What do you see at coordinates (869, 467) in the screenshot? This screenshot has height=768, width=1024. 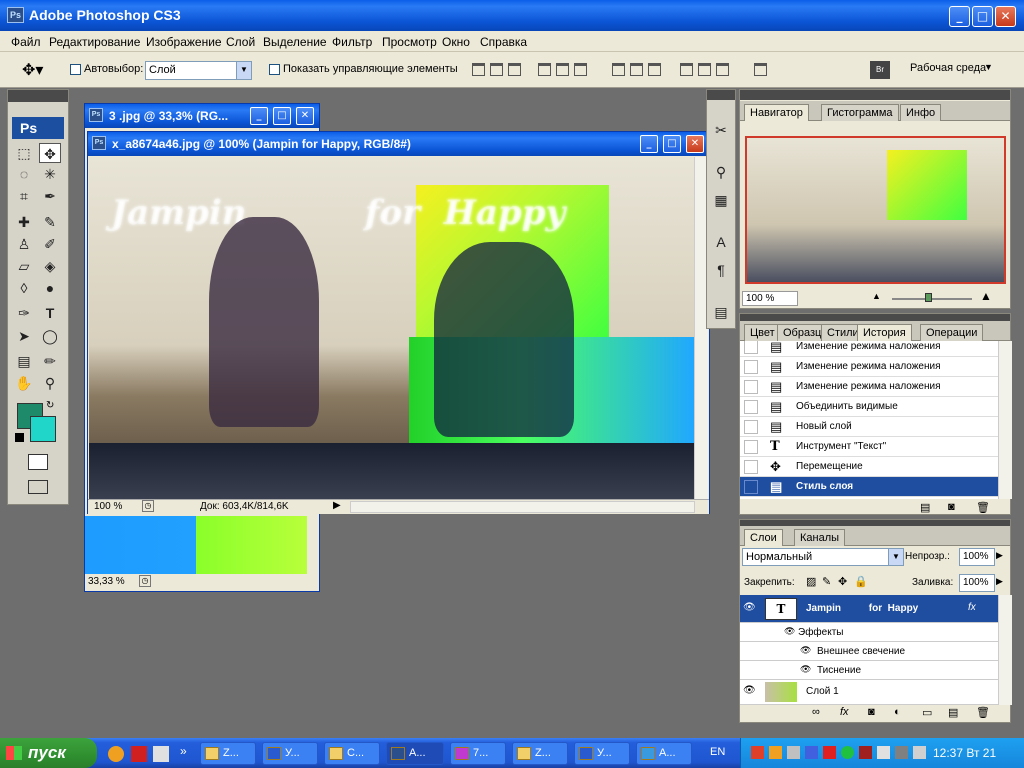 I see `list-item: ✥ Перемещение` at bounding box center [869, 467].